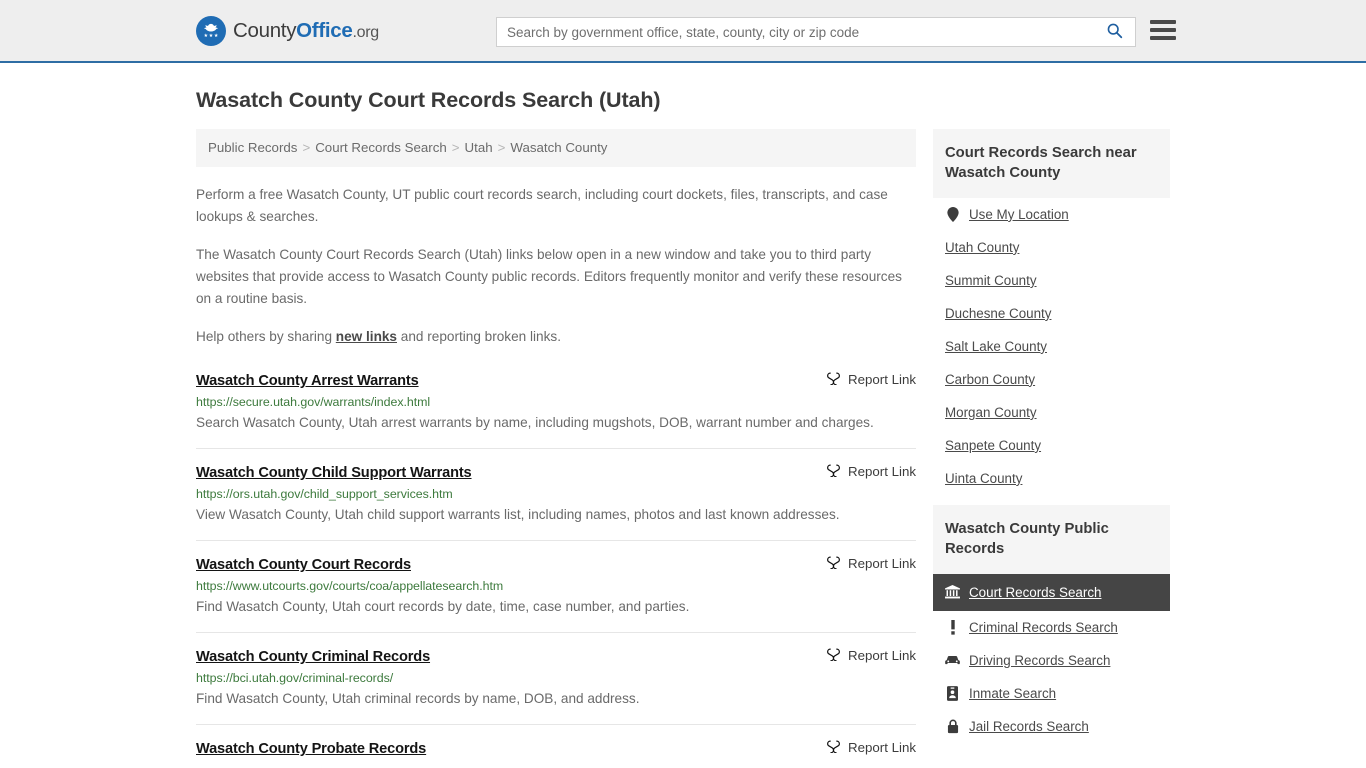  What do you see at coordinates (1019, 214) in the screenshot?
I see `sidebar-item-label: Use My Location` at bounding box center [1019, 214].